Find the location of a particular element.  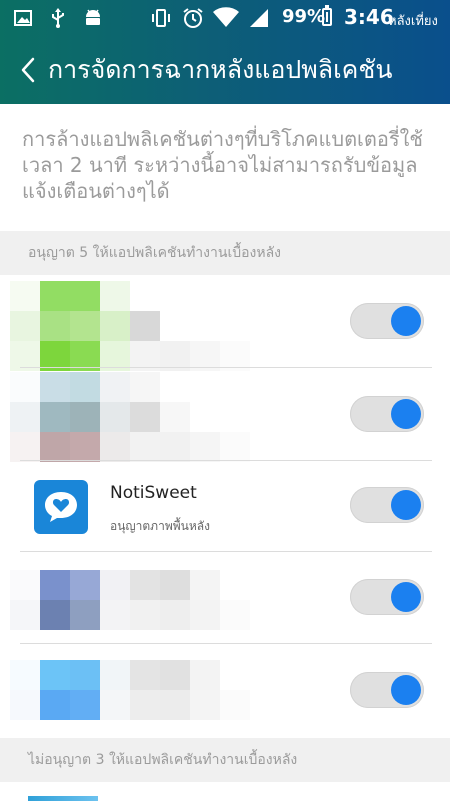

partial-app-icon is located at coordinates (63, 798).